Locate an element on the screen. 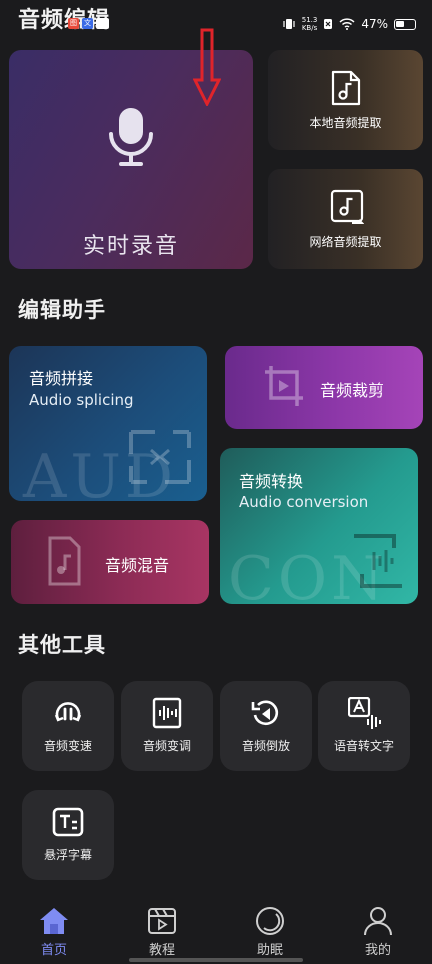  tool-label: 语音转文字 is located at coordinates (363, 746).